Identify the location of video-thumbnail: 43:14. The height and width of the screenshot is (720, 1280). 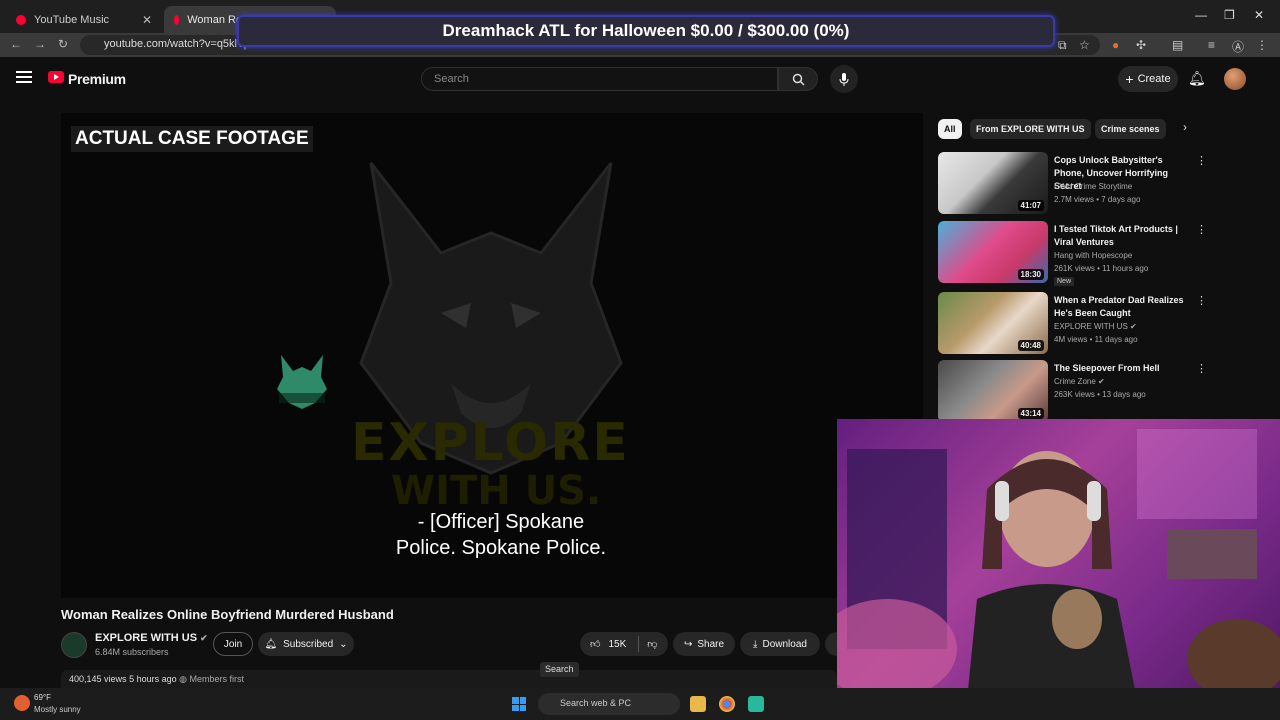
(993, 391).